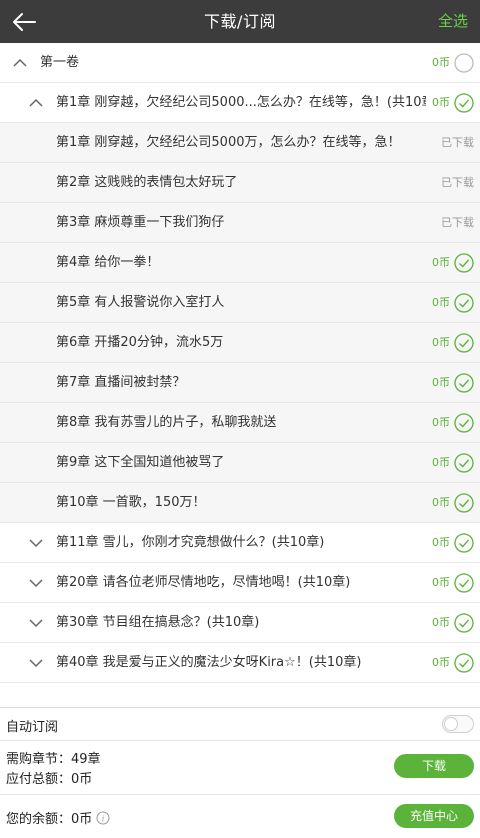 Image resolution: width=480 pixels, height=838 pixels. What do you see at coordinates (140, 462) in the screenshot?
I see `chapter-title: 第9章 这下全国知道他被骂了` at bounding box center [140, 462].